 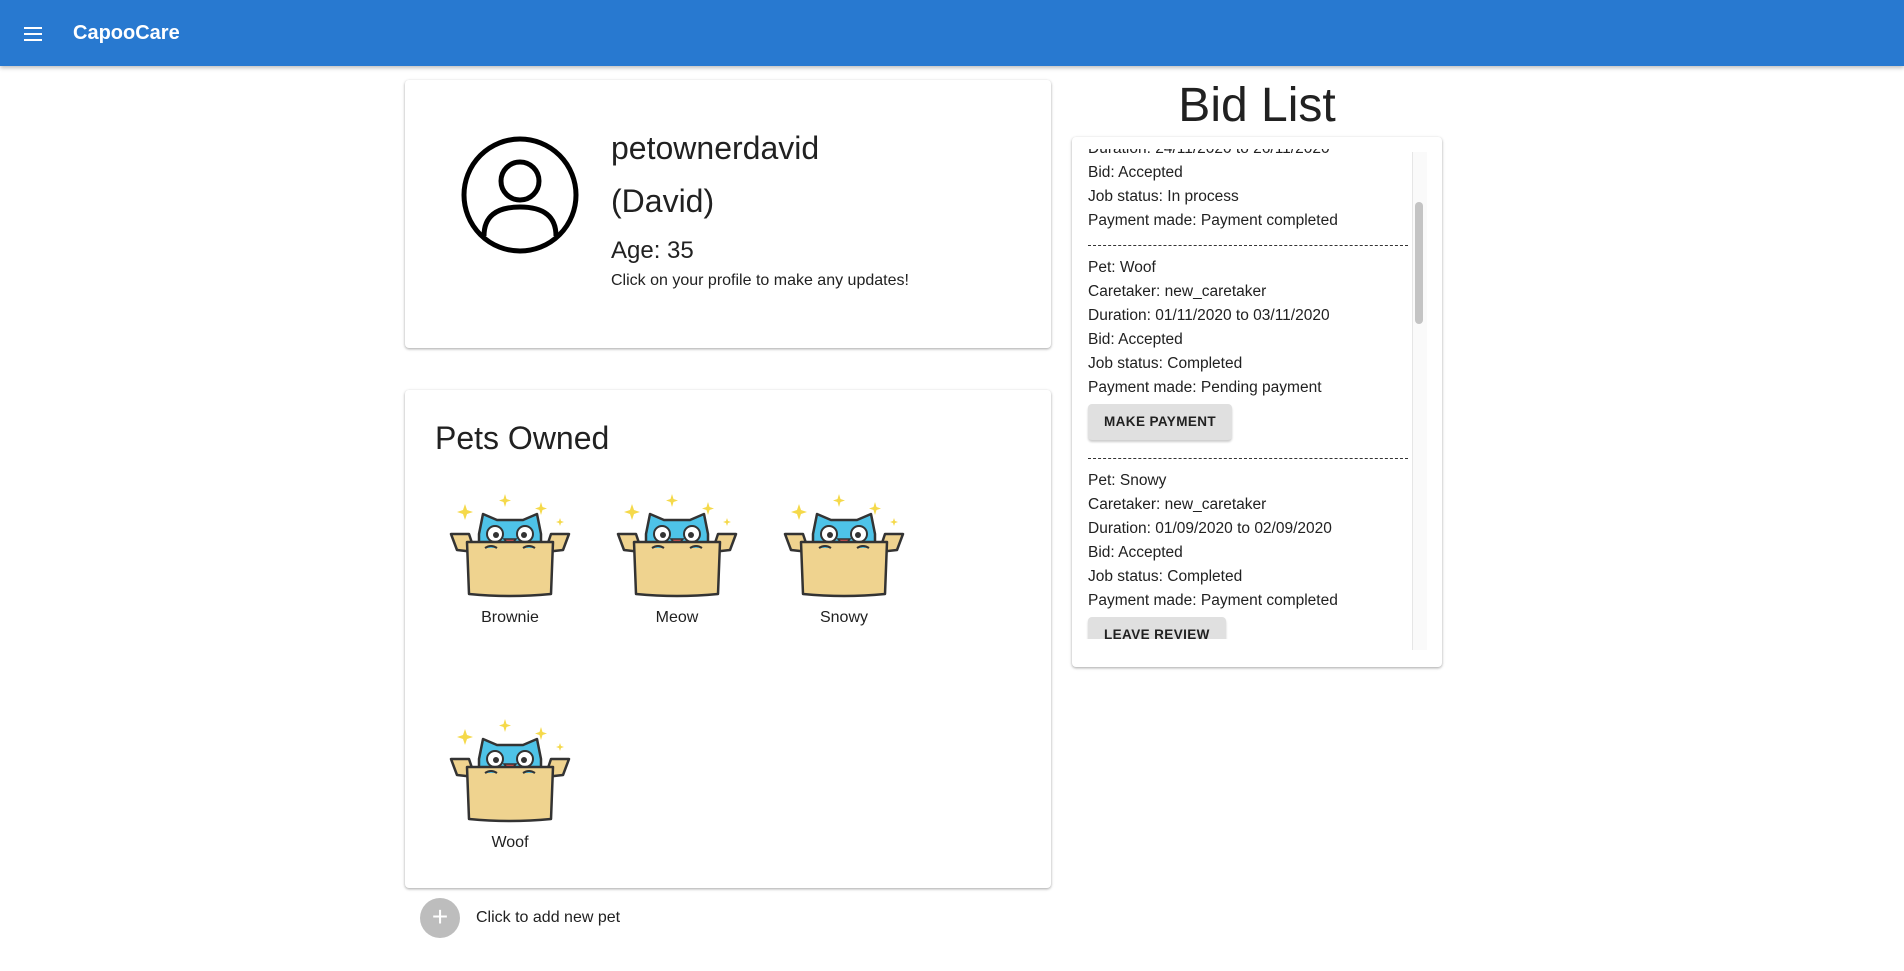 I want to click on make-payment-button: MAKE PAYMENT, so click(x=1160, y=422).